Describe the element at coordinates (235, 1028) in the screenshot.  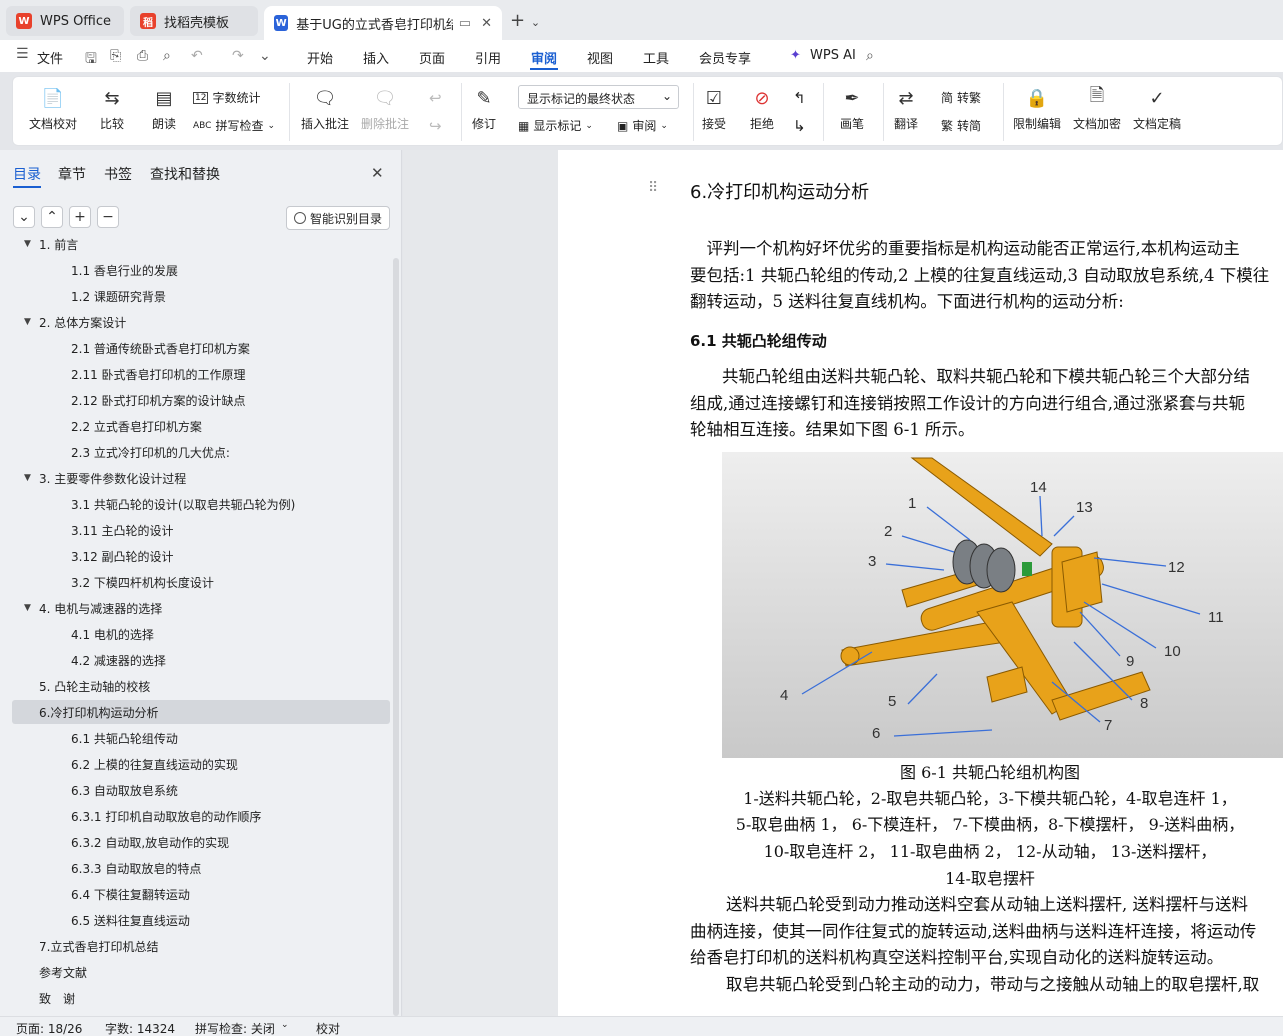
I see `spell-check-status: 拼写检查: 关闭` at that location.